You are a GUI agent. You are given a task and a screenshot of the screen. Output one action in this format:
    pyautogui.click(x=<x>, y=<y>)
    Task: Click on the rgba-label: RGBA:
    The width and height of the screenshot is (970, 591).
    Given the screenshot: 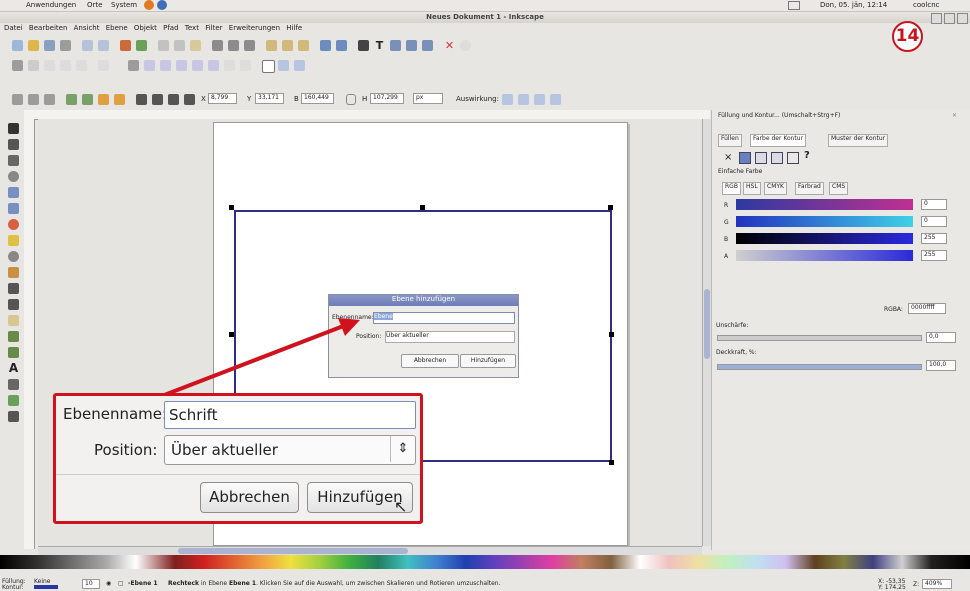 What is the action you would take?
    pyautogui.click(x=893, y=309)
    